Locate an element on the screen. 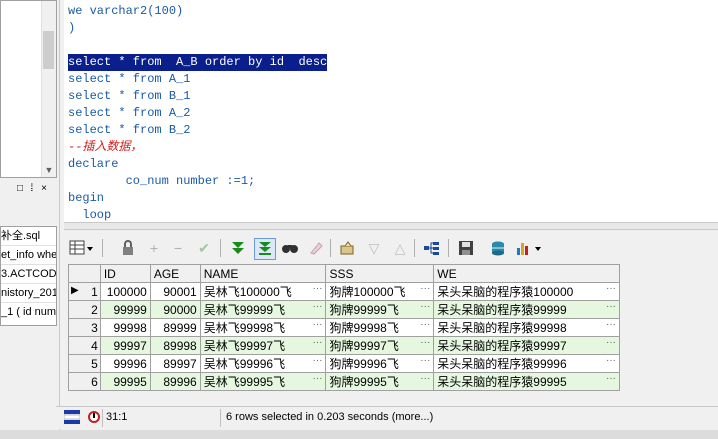  post-changes-icon: ✔ is located at coordinates (204, 248).